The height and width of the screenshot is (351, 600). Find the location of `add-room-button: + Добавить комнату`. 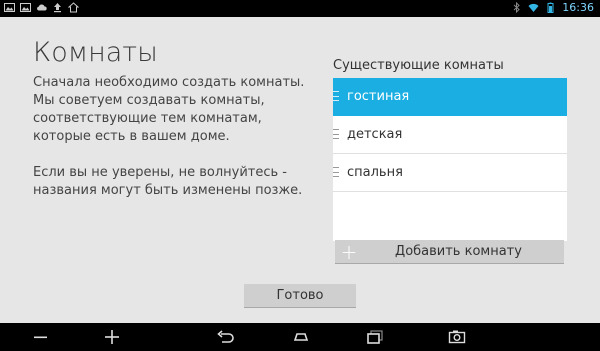

add-room-button: + Добавить комнату is located at coordinates (449, 252).